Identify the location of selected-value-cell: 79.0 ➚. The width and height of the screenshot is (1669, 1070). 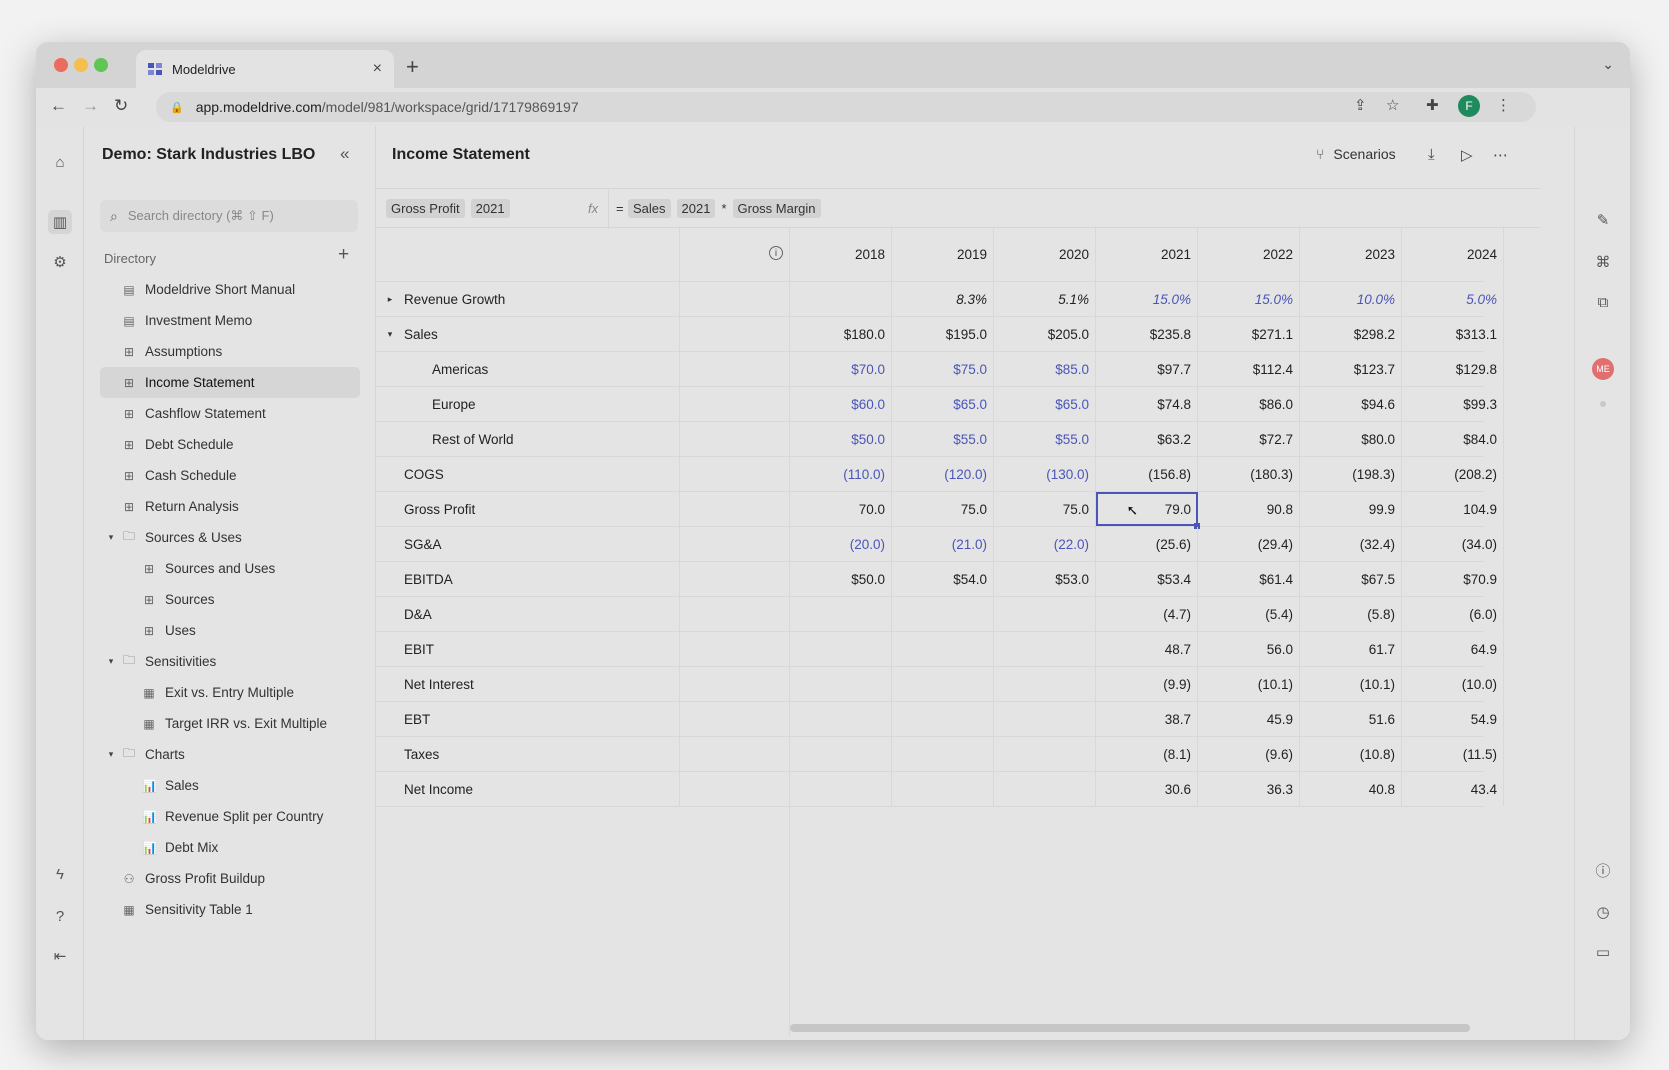
(1148, 510).